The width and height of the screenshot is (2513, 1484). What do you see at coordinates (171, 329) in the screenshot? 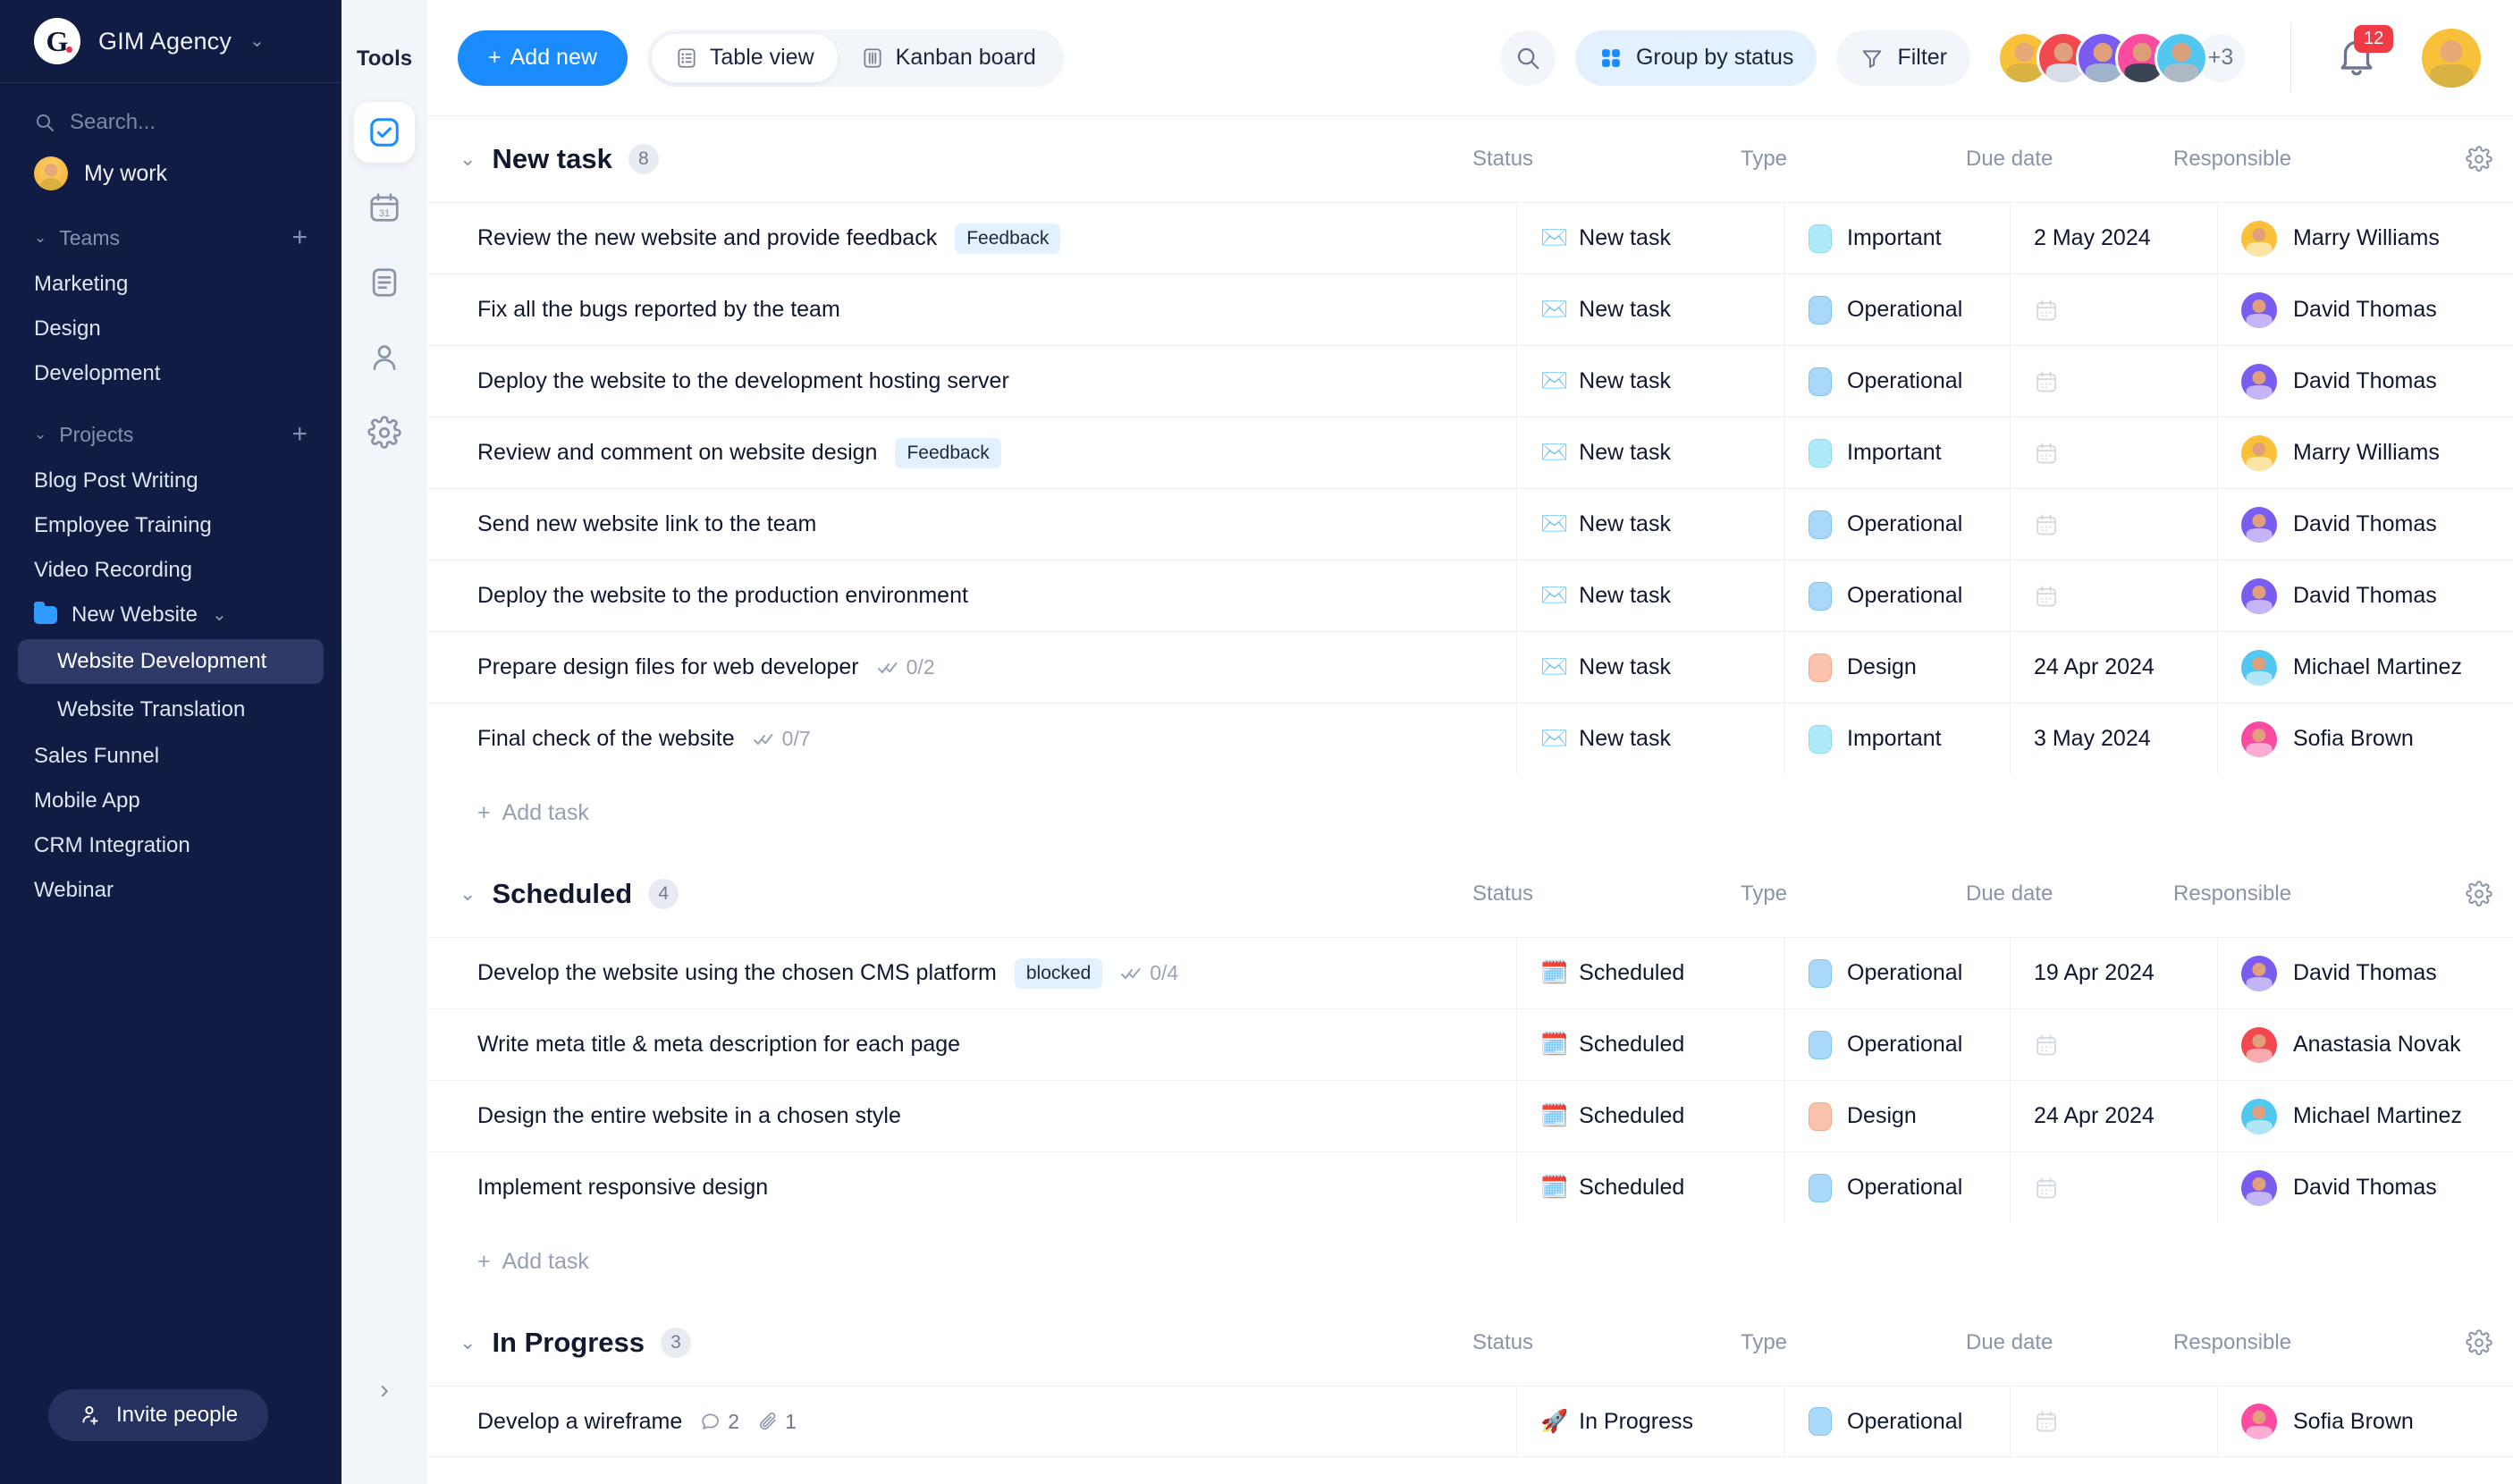
I see `sidebar-item-design: Design` at bounding box center [171, 329].